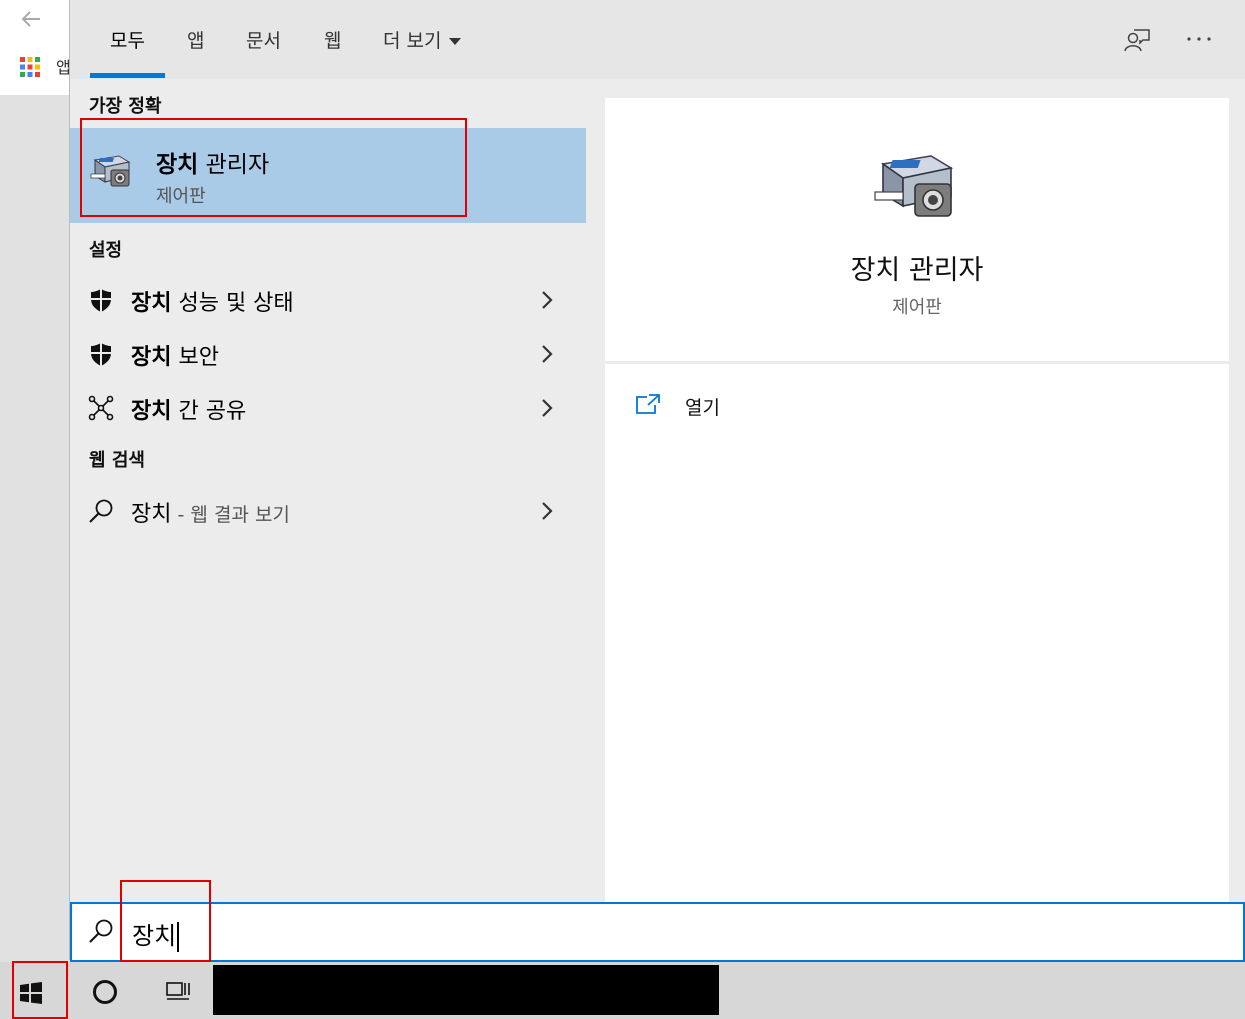 Image resolution: width=1245 pixels, height=1019 pixels. What do you see at coordinates (177, 165) in the screenshot?
I see `best-match-title-bold: 장치` at bounding box center [177, 165].